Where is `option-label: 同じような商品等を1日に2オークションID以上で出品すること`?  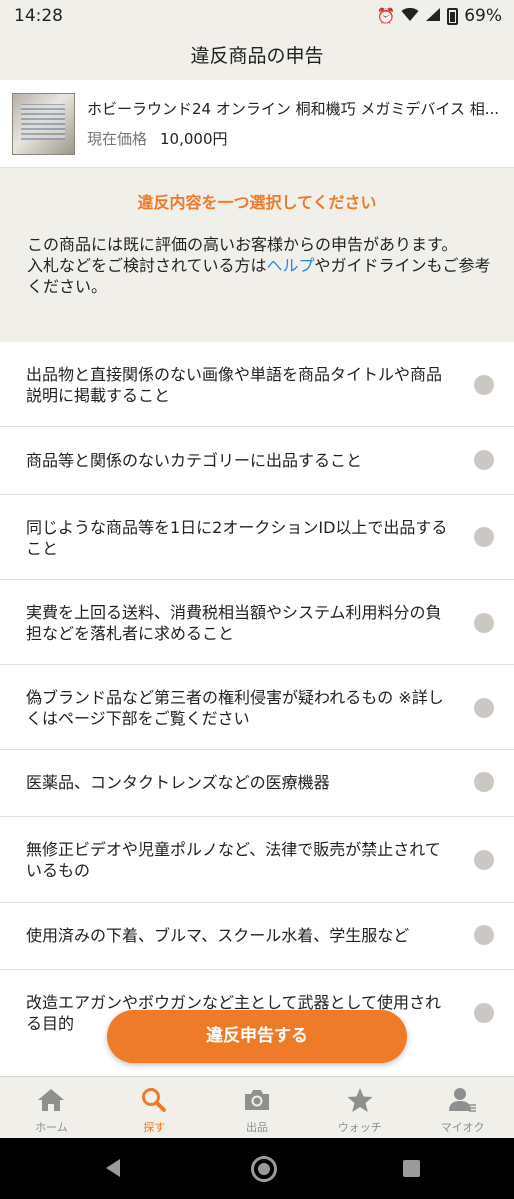
option-label: 同じような商品等を1日に2オークションID以上で出品すること is located at coordinates (237, 538).